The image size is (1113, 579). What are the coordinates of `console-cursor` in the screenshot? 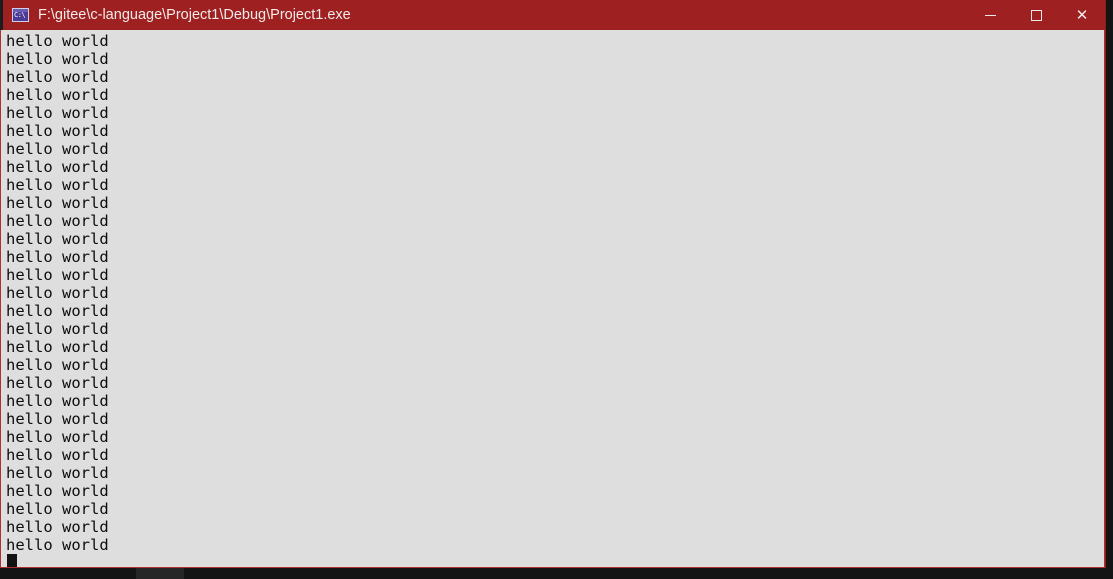 It's located at (12, 560).